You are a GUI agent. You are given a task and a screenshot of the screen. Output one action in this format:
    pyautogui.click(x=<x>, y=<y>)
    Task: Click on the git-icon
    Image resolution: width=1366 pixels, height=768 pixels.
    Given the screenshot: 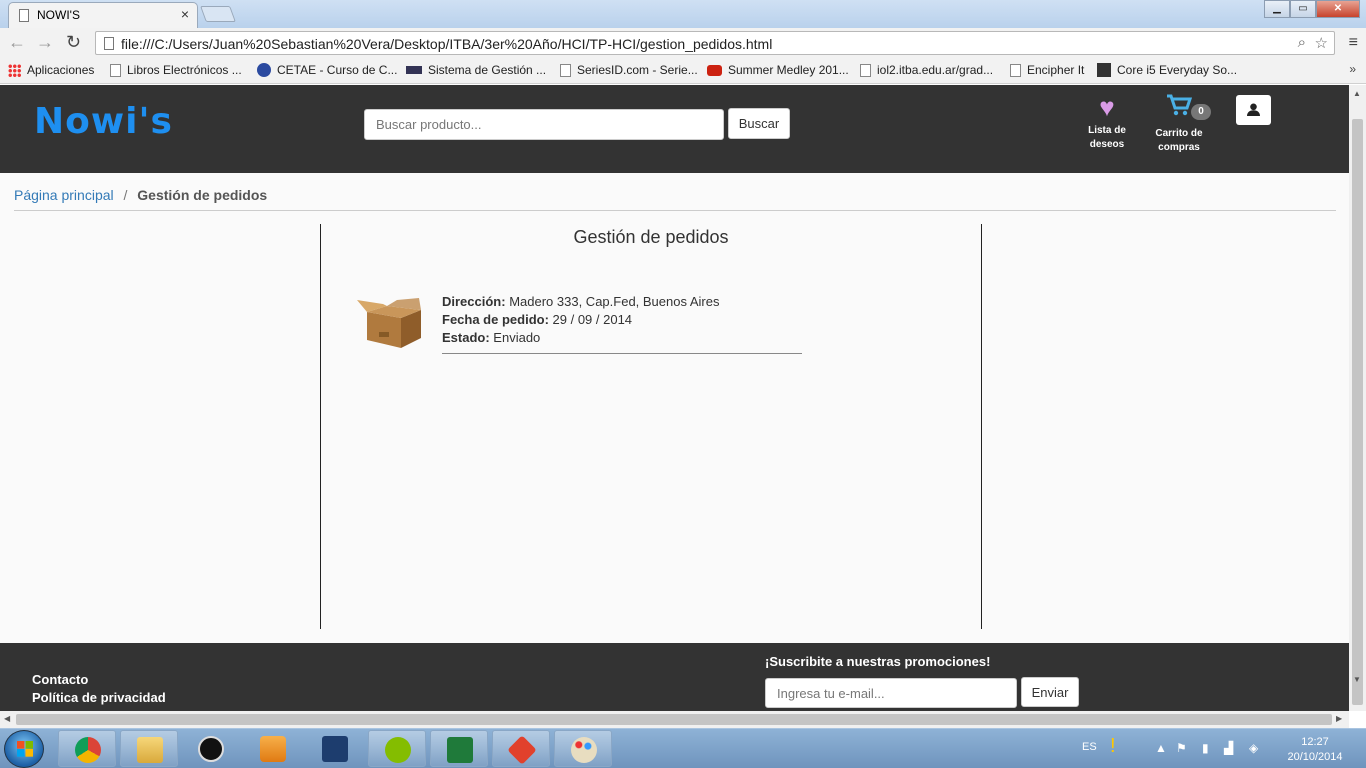 What is the action you would take?
    pyautogui.click(x=522, y=750)
    